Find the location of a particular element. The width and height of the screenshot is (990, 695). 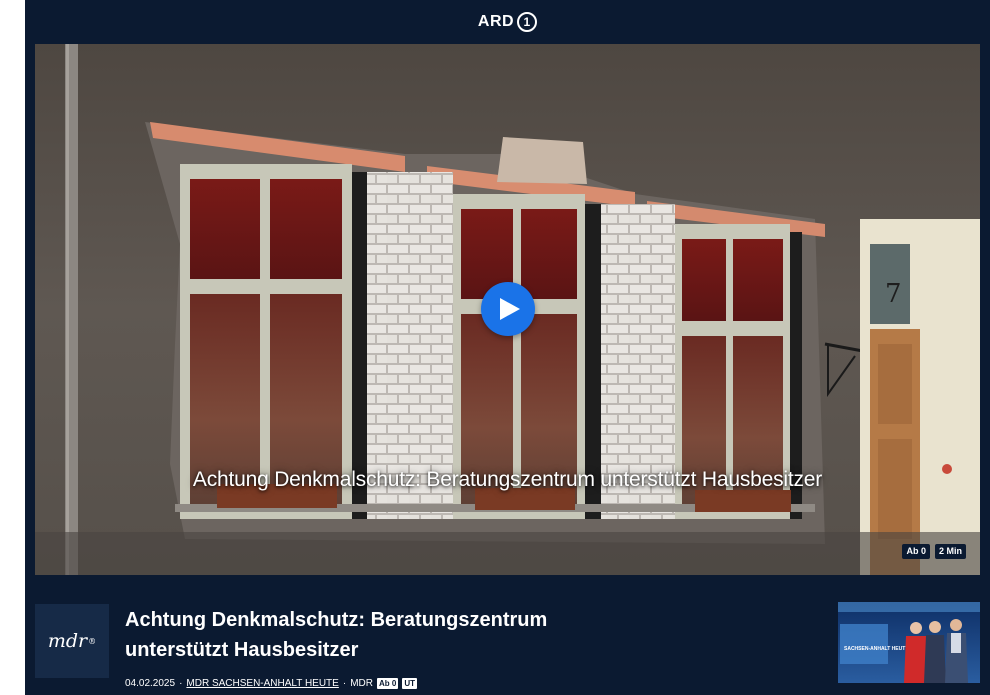

play-icon is located at coordinates (510, 309).